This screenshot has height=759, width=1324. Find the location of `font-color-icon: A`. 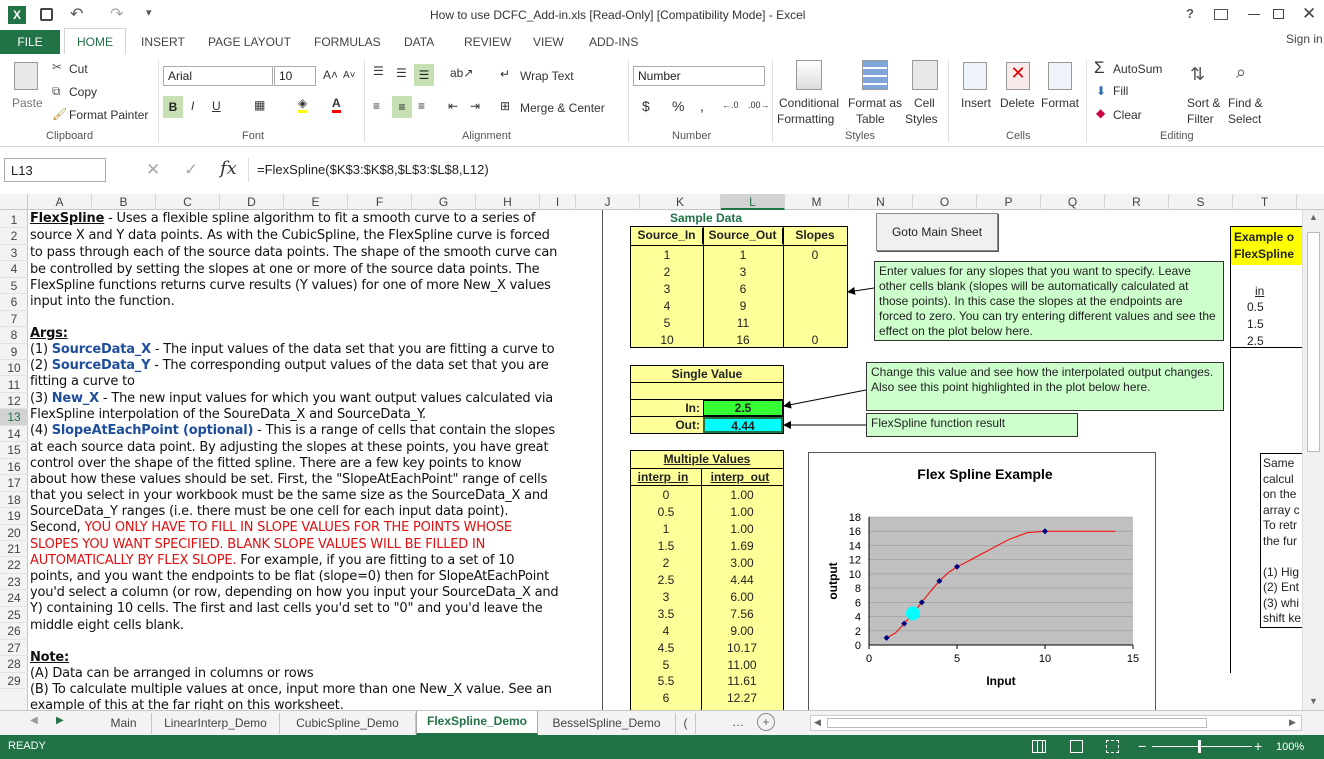

font-color-icon: A is located at coordinates (336, 104).